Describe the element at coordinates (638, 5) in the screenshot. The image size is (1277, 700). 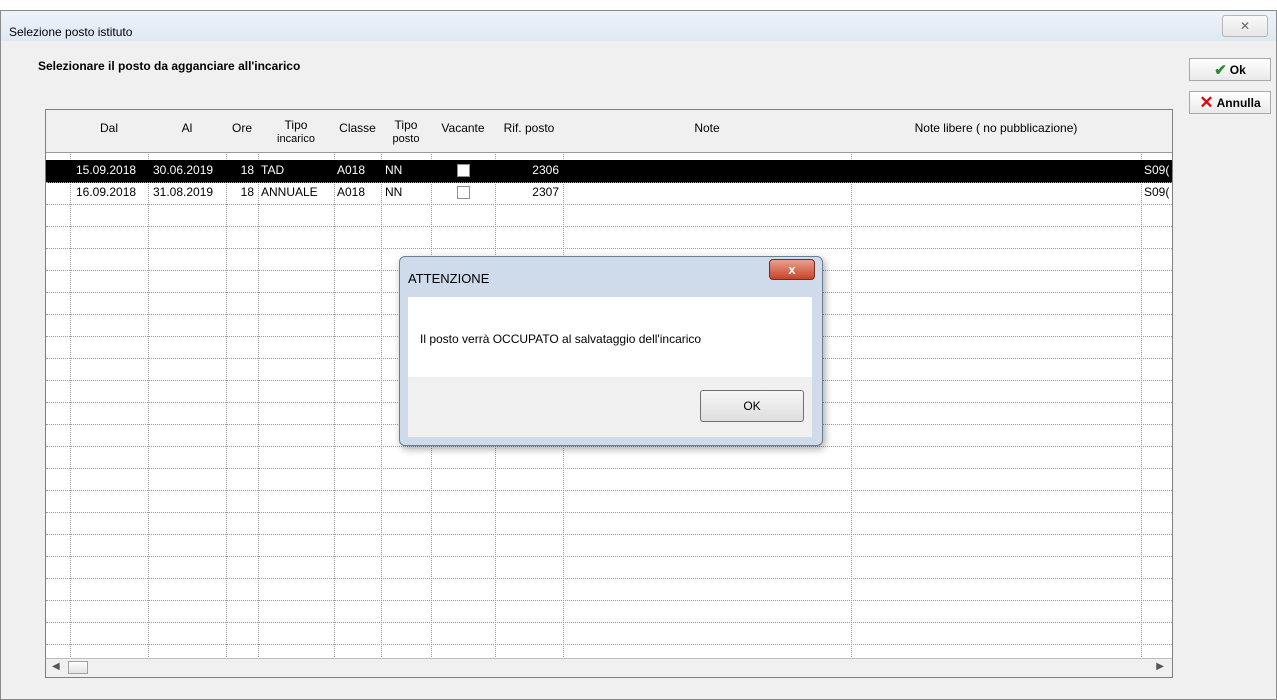
I see `cropped-document-text` at that location.